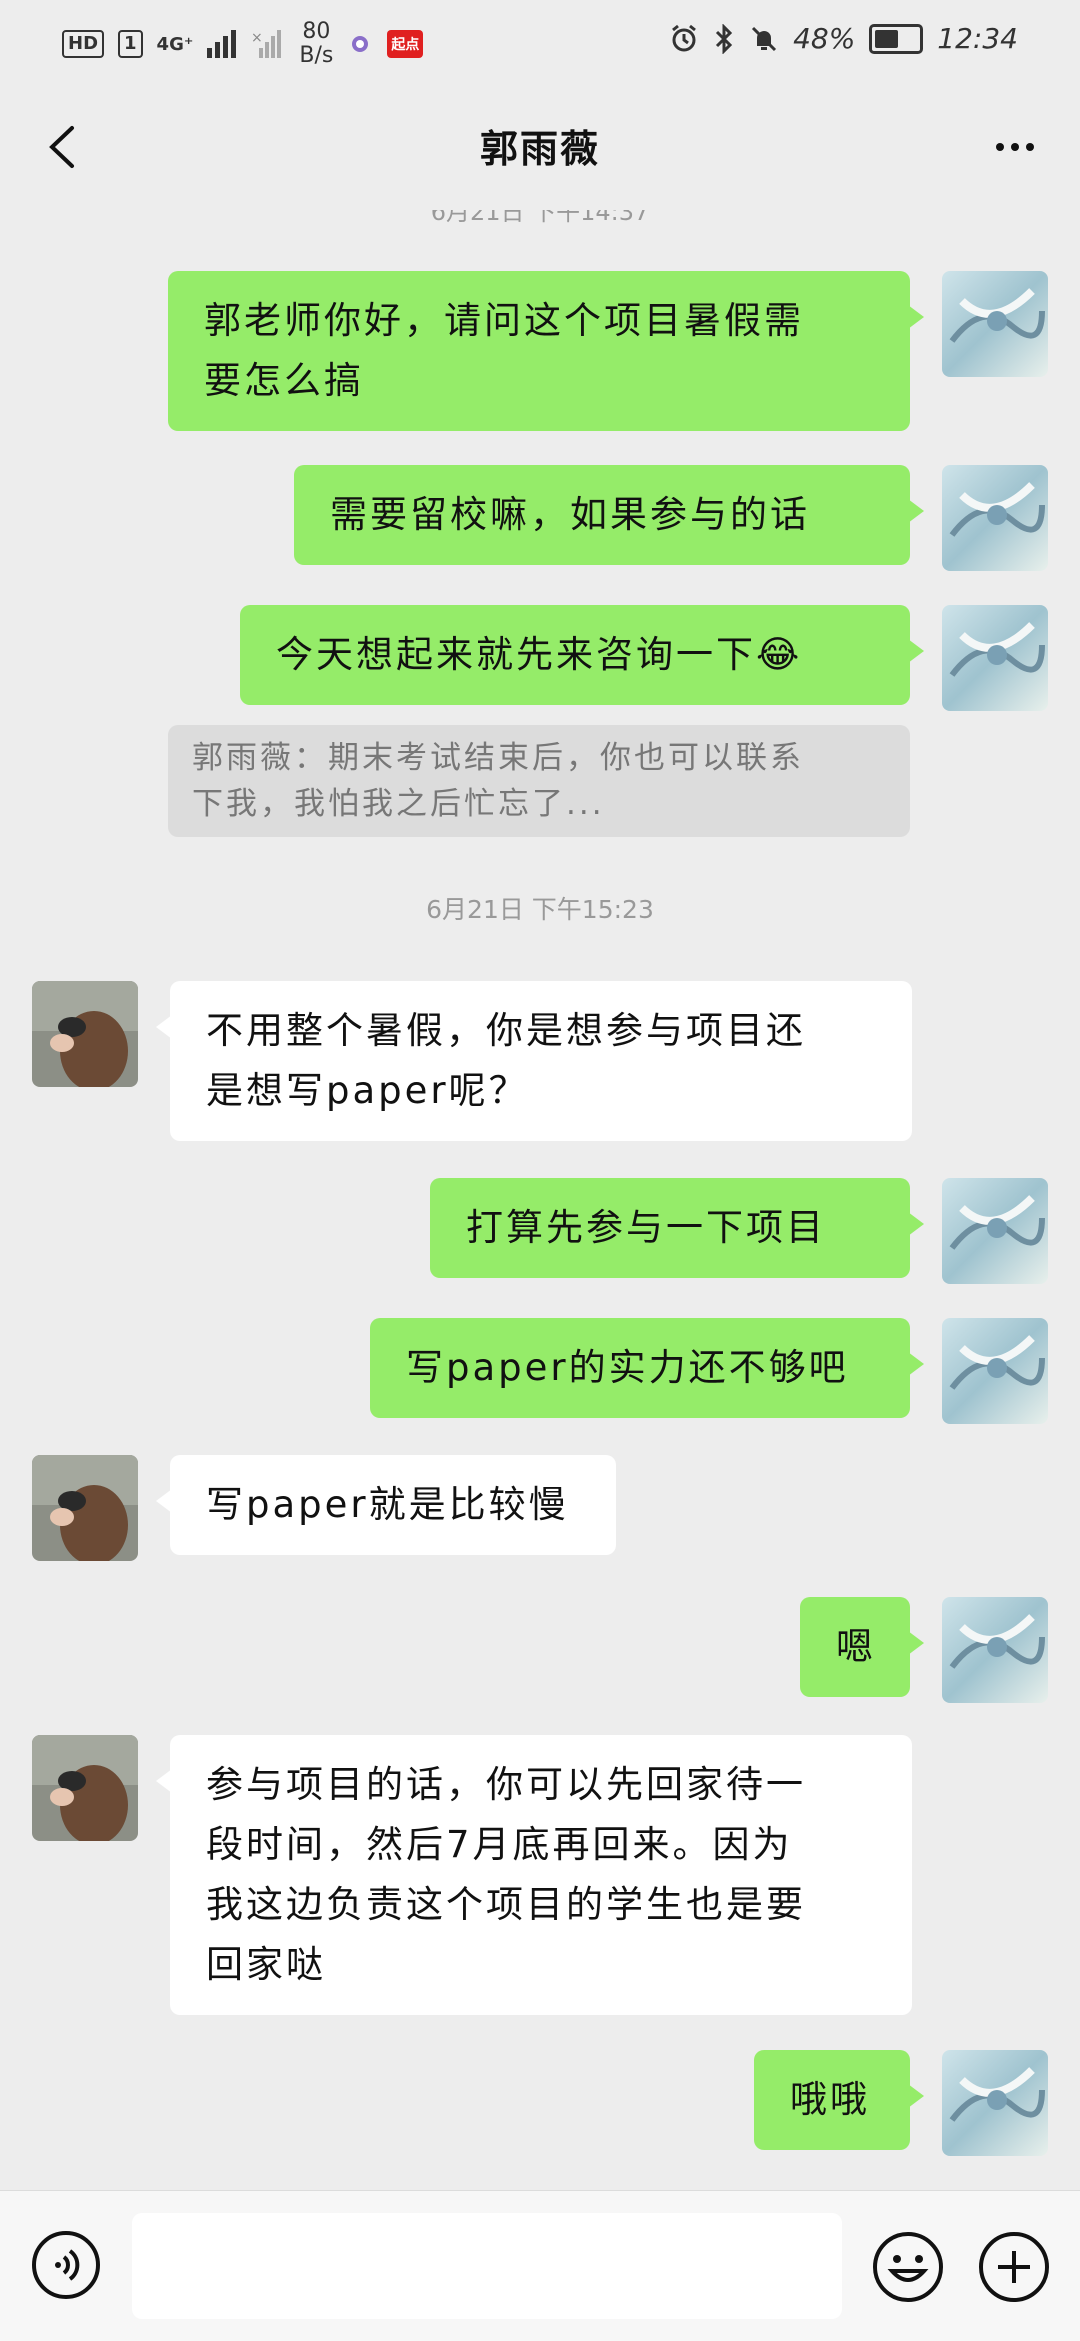 The width and height of the screenshot is (1080, 2341). What do you see at coordinates (824, 38) in the screenshot?
I see `battery-percent: 48%` at bounding box center [824, 38].